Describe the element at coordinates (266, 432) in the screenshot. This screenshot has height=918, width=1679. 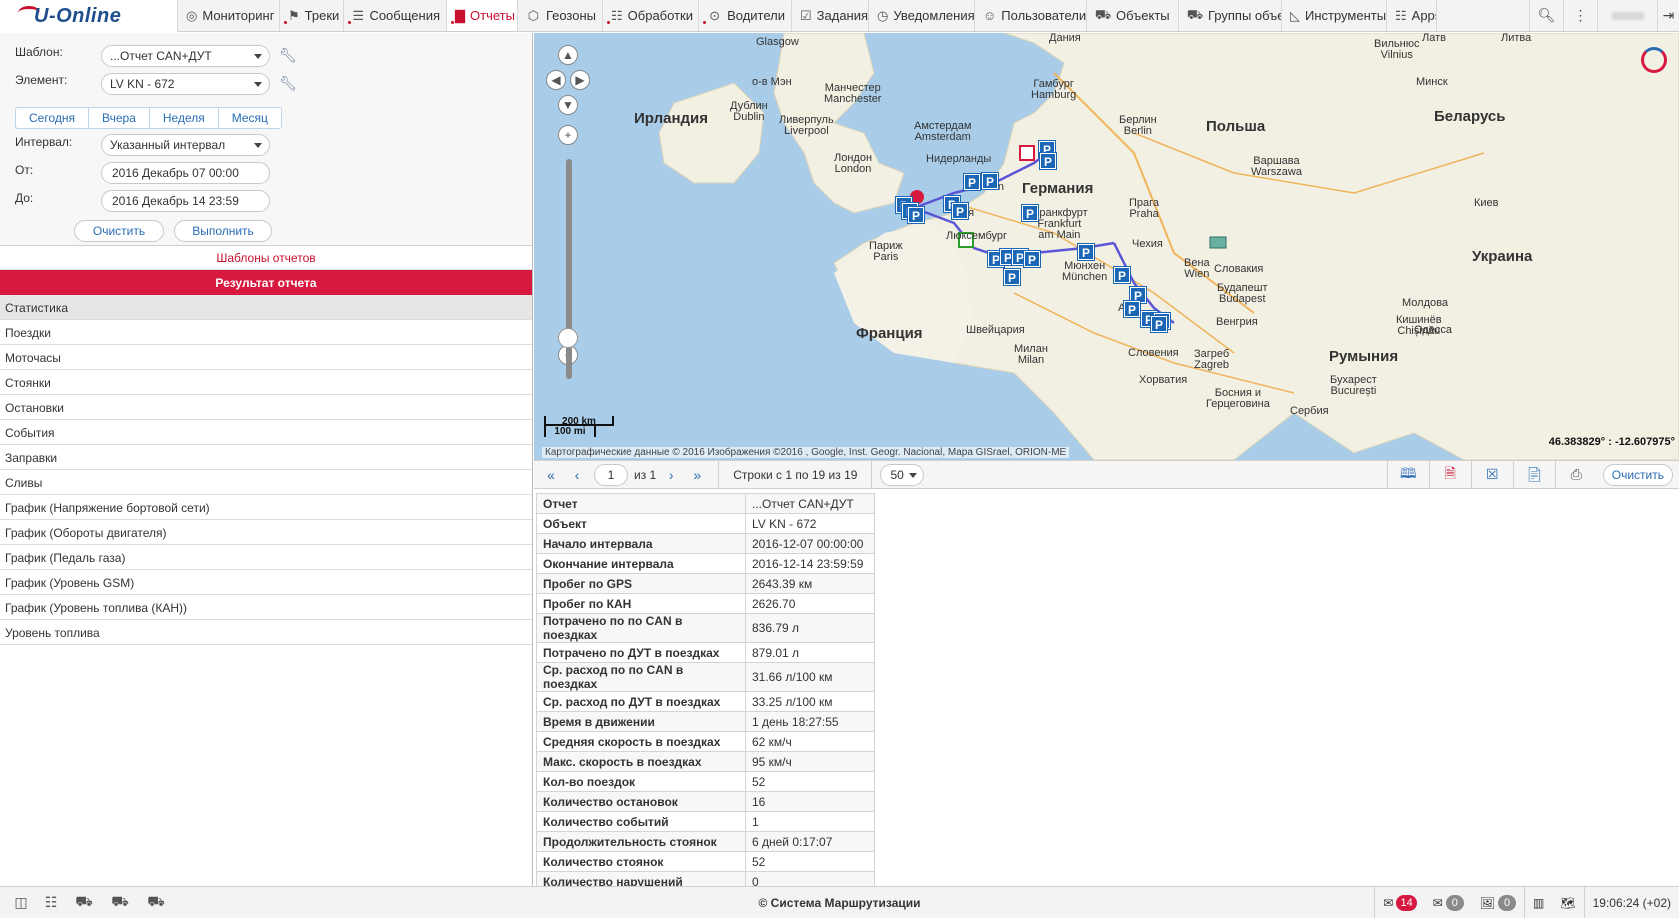
I see `result-list-item: События` at that location.